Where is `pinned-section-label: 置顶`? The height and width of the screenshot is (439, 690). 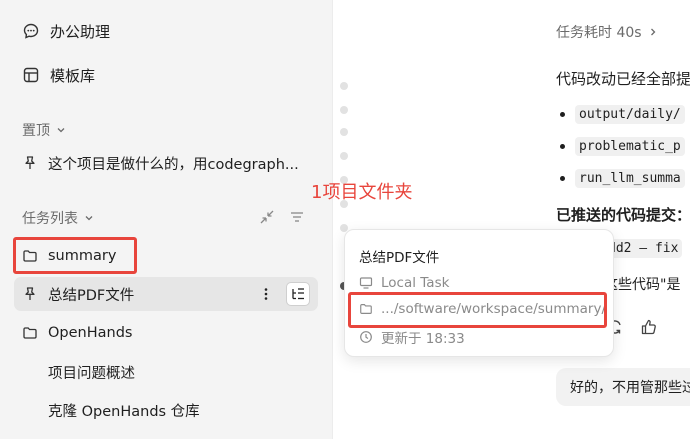 pinned-section-label: 置顶 is located at coordinates (36, 131).